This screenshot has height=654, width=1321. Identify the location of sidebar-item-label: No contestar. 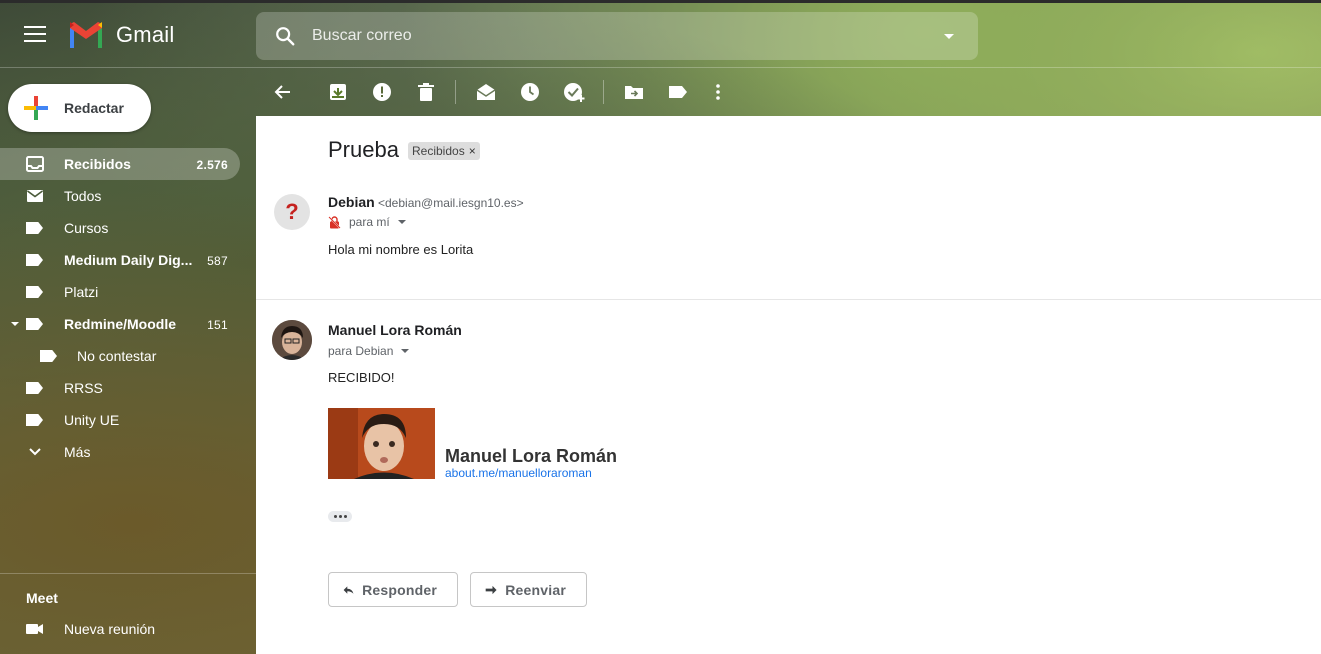
(117, 356).